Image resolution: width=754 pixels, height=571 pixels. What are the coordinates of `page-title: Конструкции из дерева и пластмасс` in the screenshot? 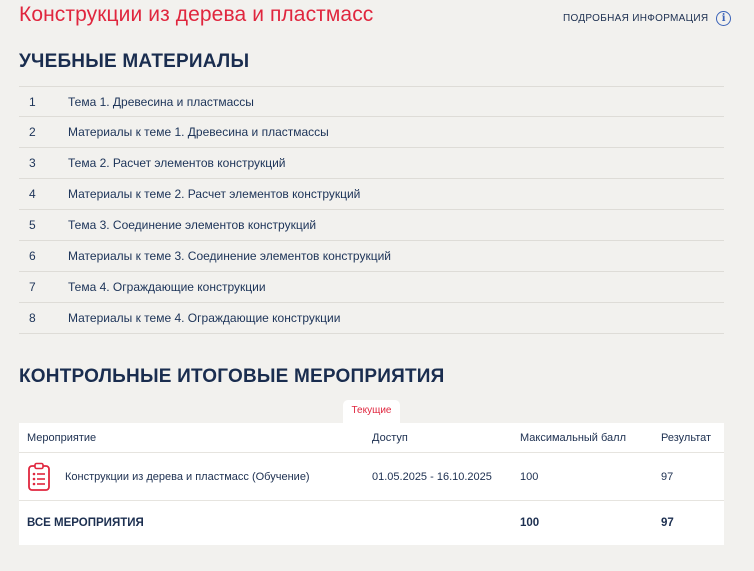 It's located at (196, 14).